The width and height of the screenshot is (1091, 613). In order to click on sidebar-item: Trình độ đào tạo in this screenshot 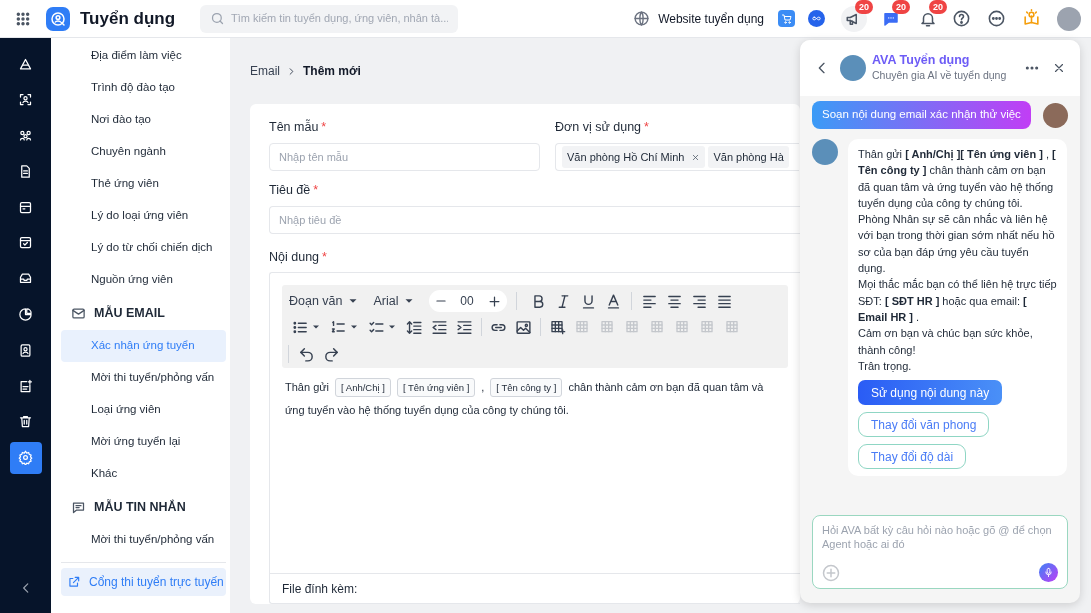, I will do `click(143, 88)`.